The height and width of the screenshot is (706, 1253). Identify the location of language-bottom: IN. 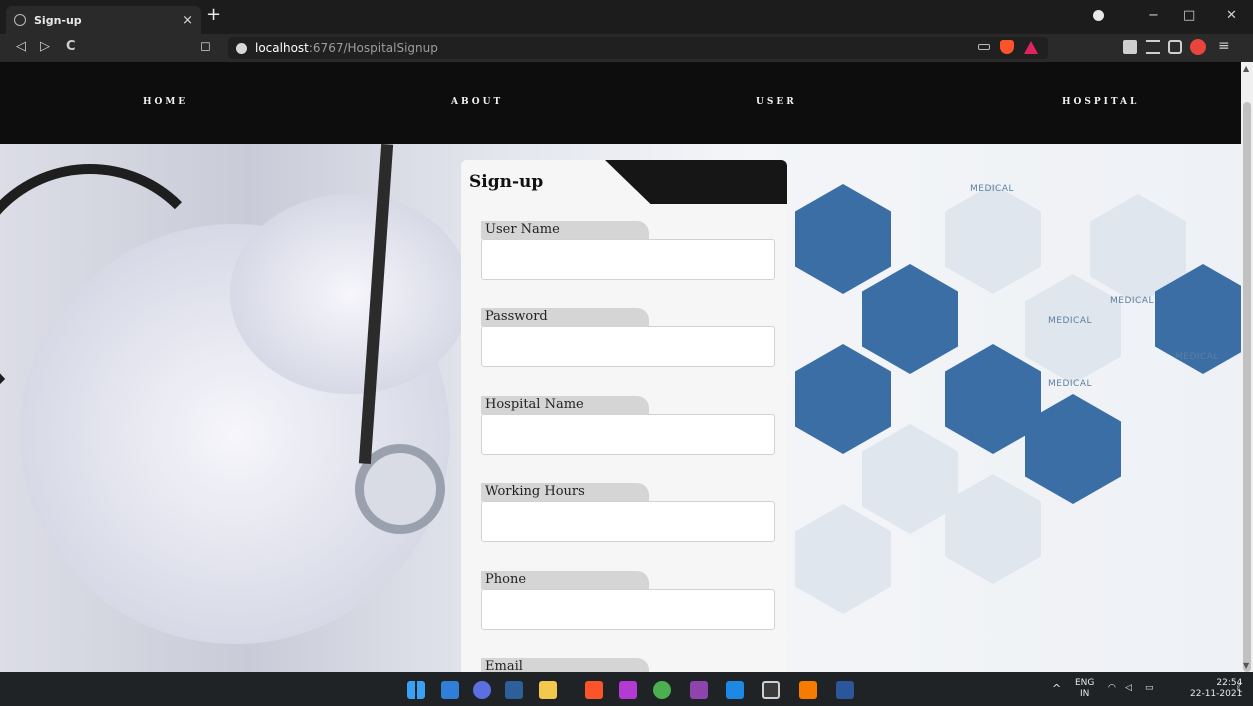
(1085, 694).